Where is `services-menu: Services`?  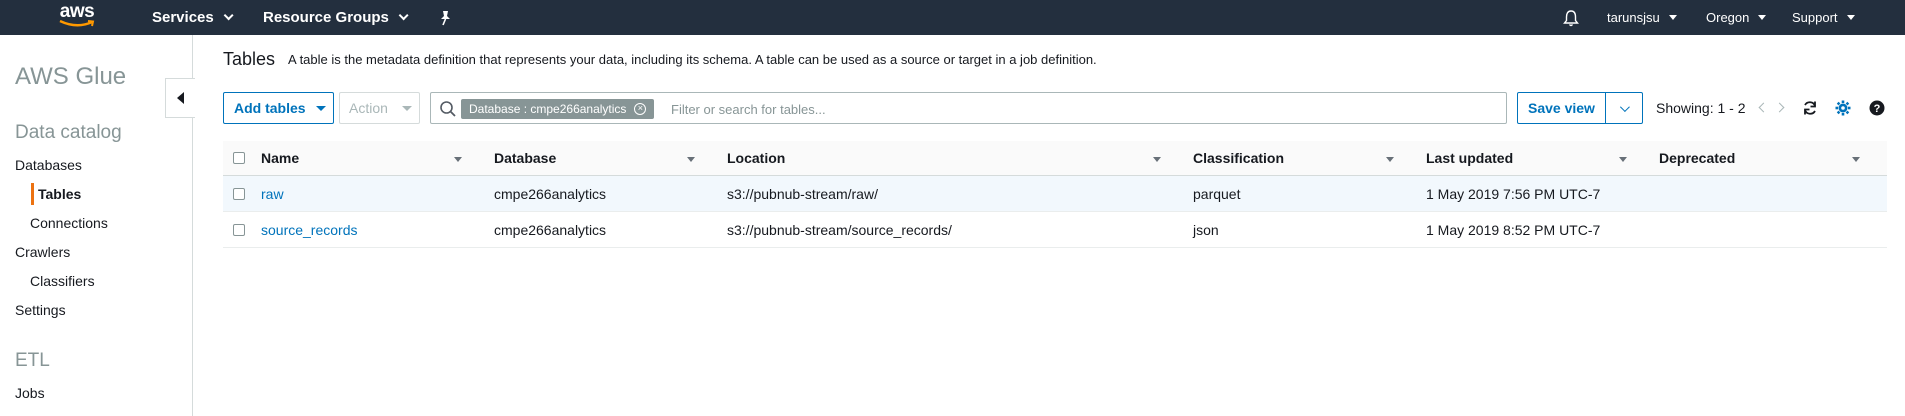
services-menu: Services is located at coordinates (193, 17).